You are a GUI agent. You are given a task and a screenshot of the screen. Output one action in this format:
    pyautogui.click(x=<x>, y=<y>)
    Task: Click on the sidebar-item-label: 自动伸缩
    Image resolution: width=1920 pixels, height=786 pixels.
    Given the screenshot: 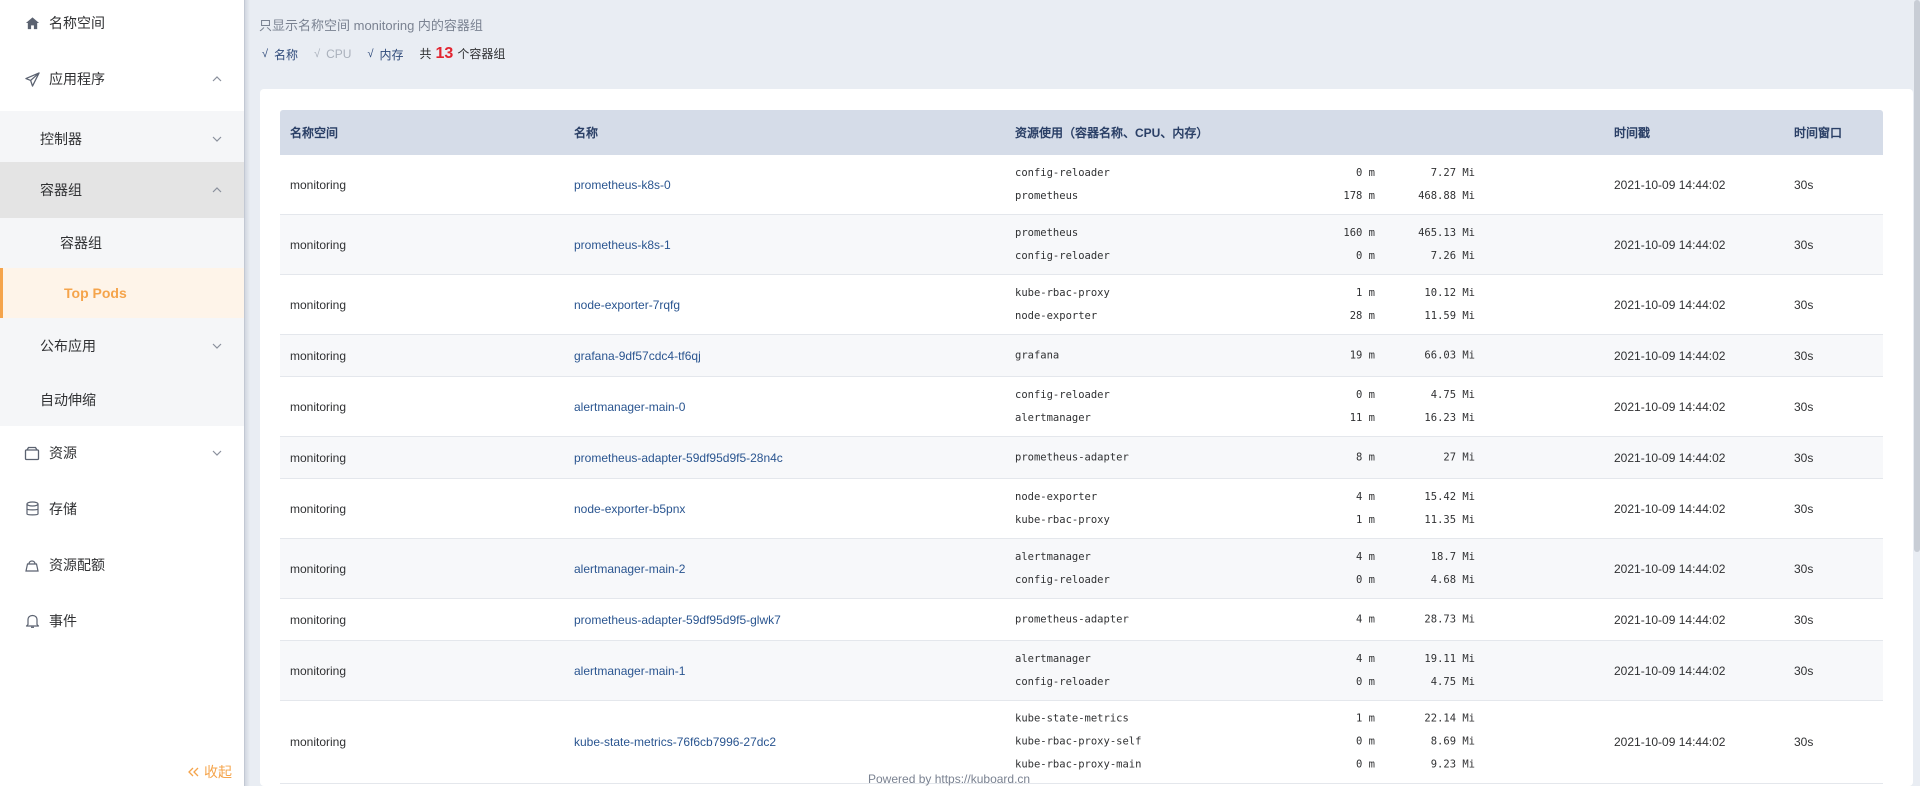 What is the action you would take?
    pyautogui.click(x=68, y=400)
    